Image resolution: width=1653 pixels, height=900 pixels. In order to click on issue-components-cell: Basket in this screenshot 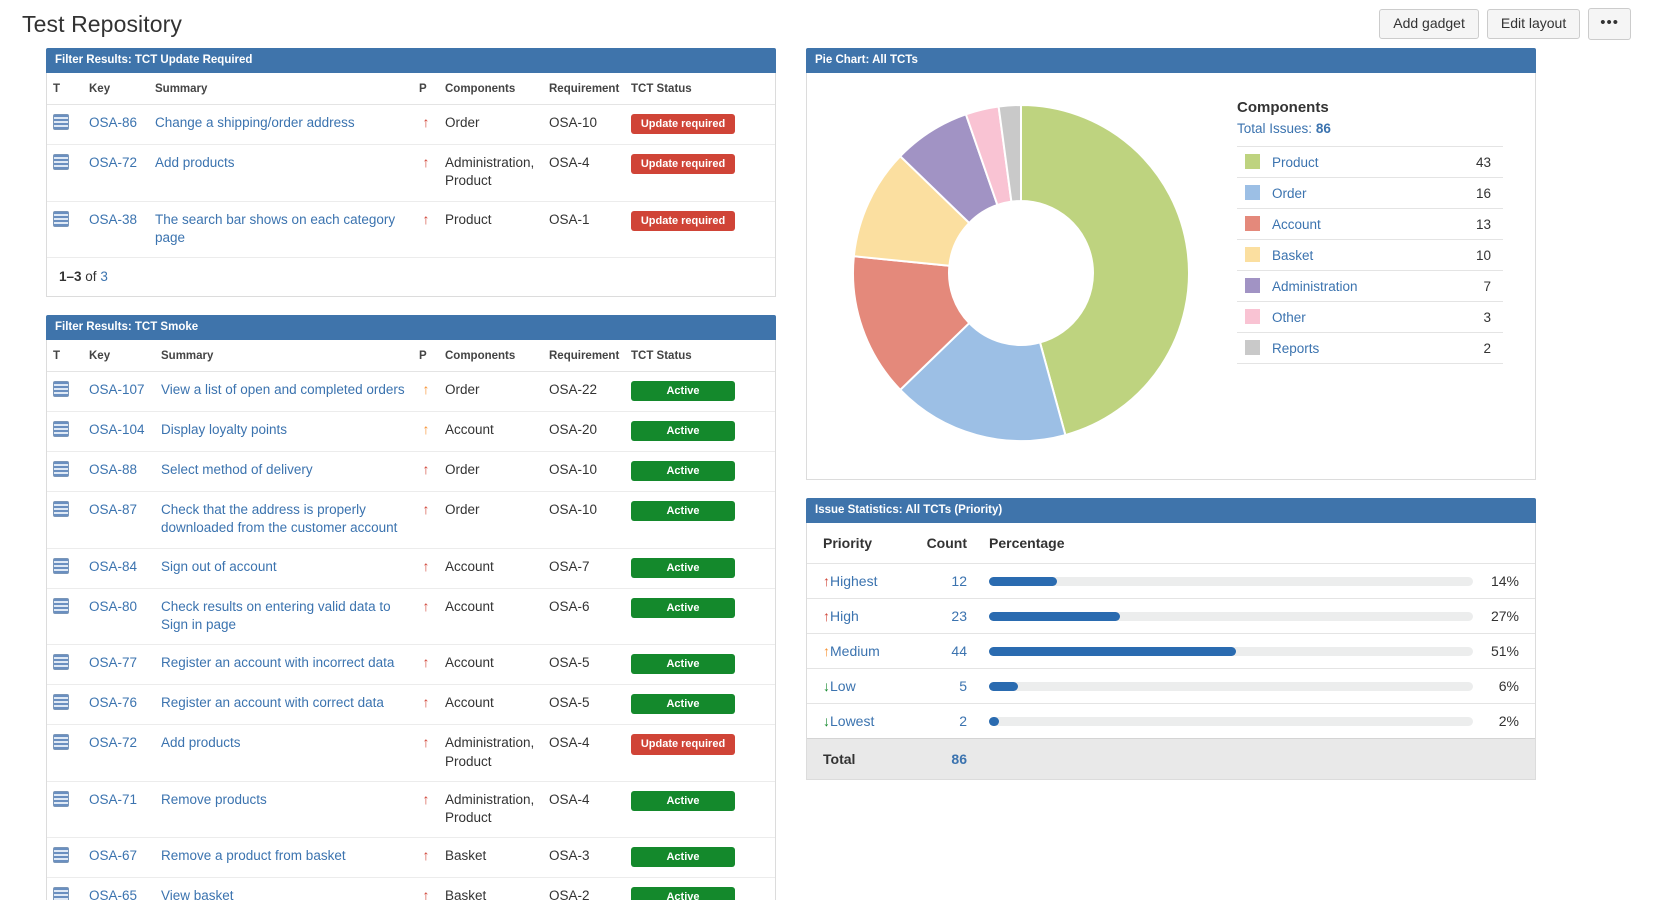, I will do `click(491, 888)`.